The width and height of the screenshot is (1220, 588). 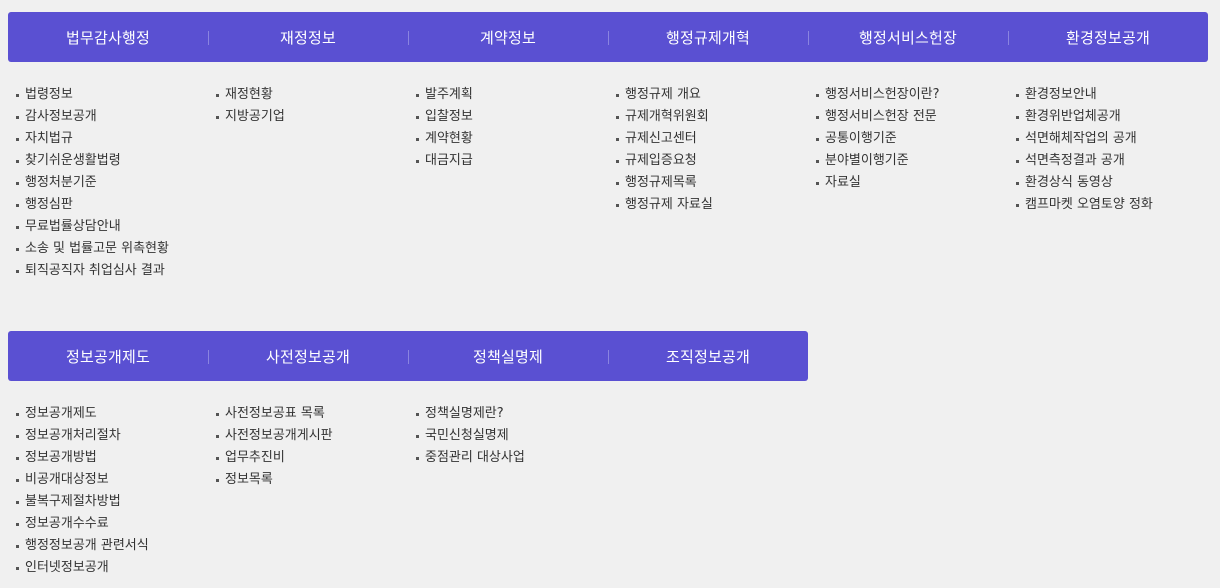 I want to click on submenu-item: 석면해체작업의 공개, so click(x=1112, y=139).